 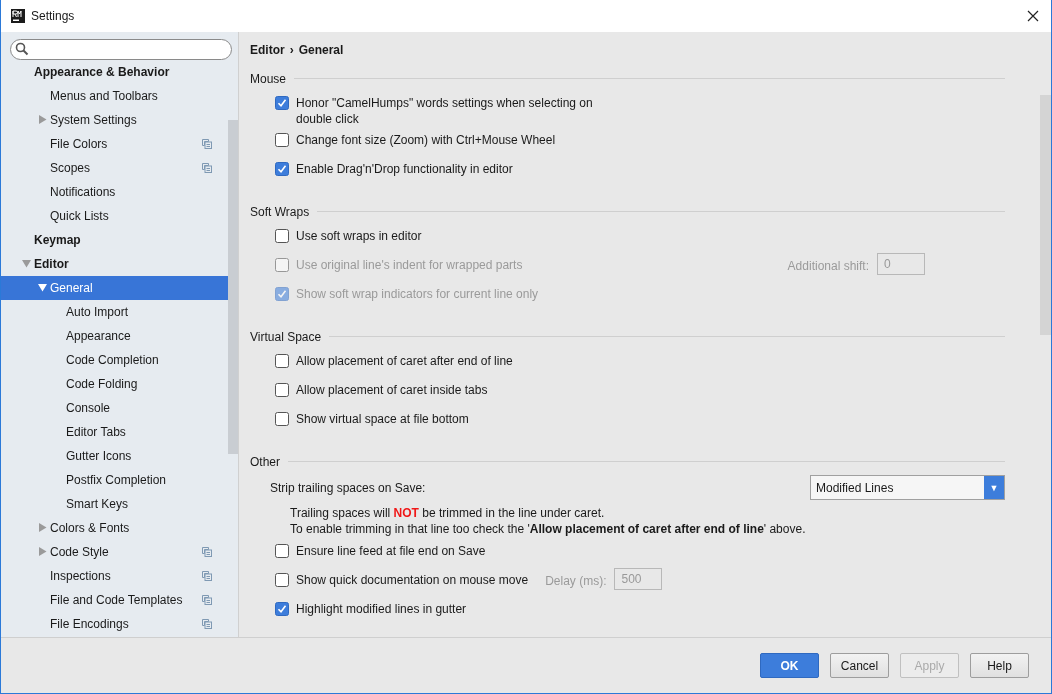 What do you see at coordinates (404, 360) in the screenshot?
I see `checkbox-label: Allow placement of caret after end of line` at bounding box center [404, 360].